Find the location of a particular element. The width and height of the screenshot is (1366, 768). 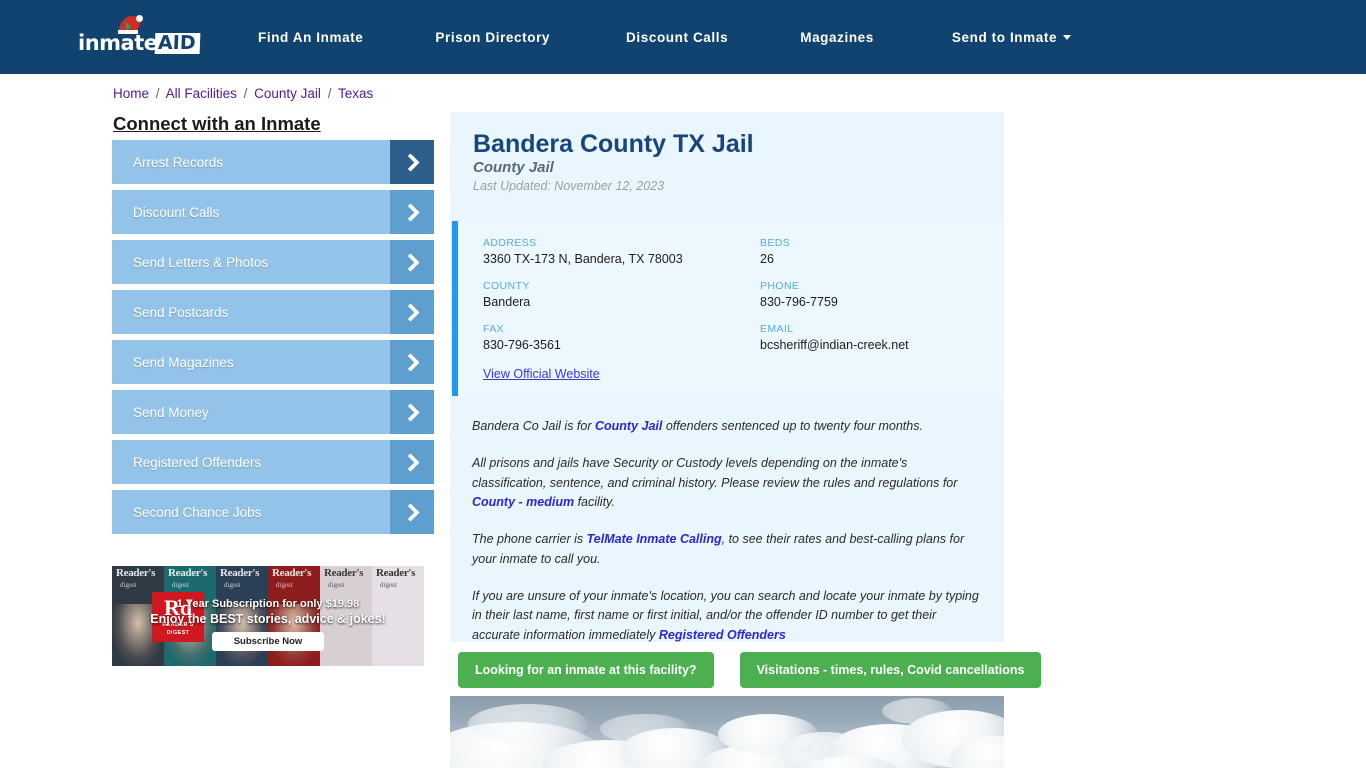

sidebar-item-send-money: Send Money is located at coordinates (273, 412).